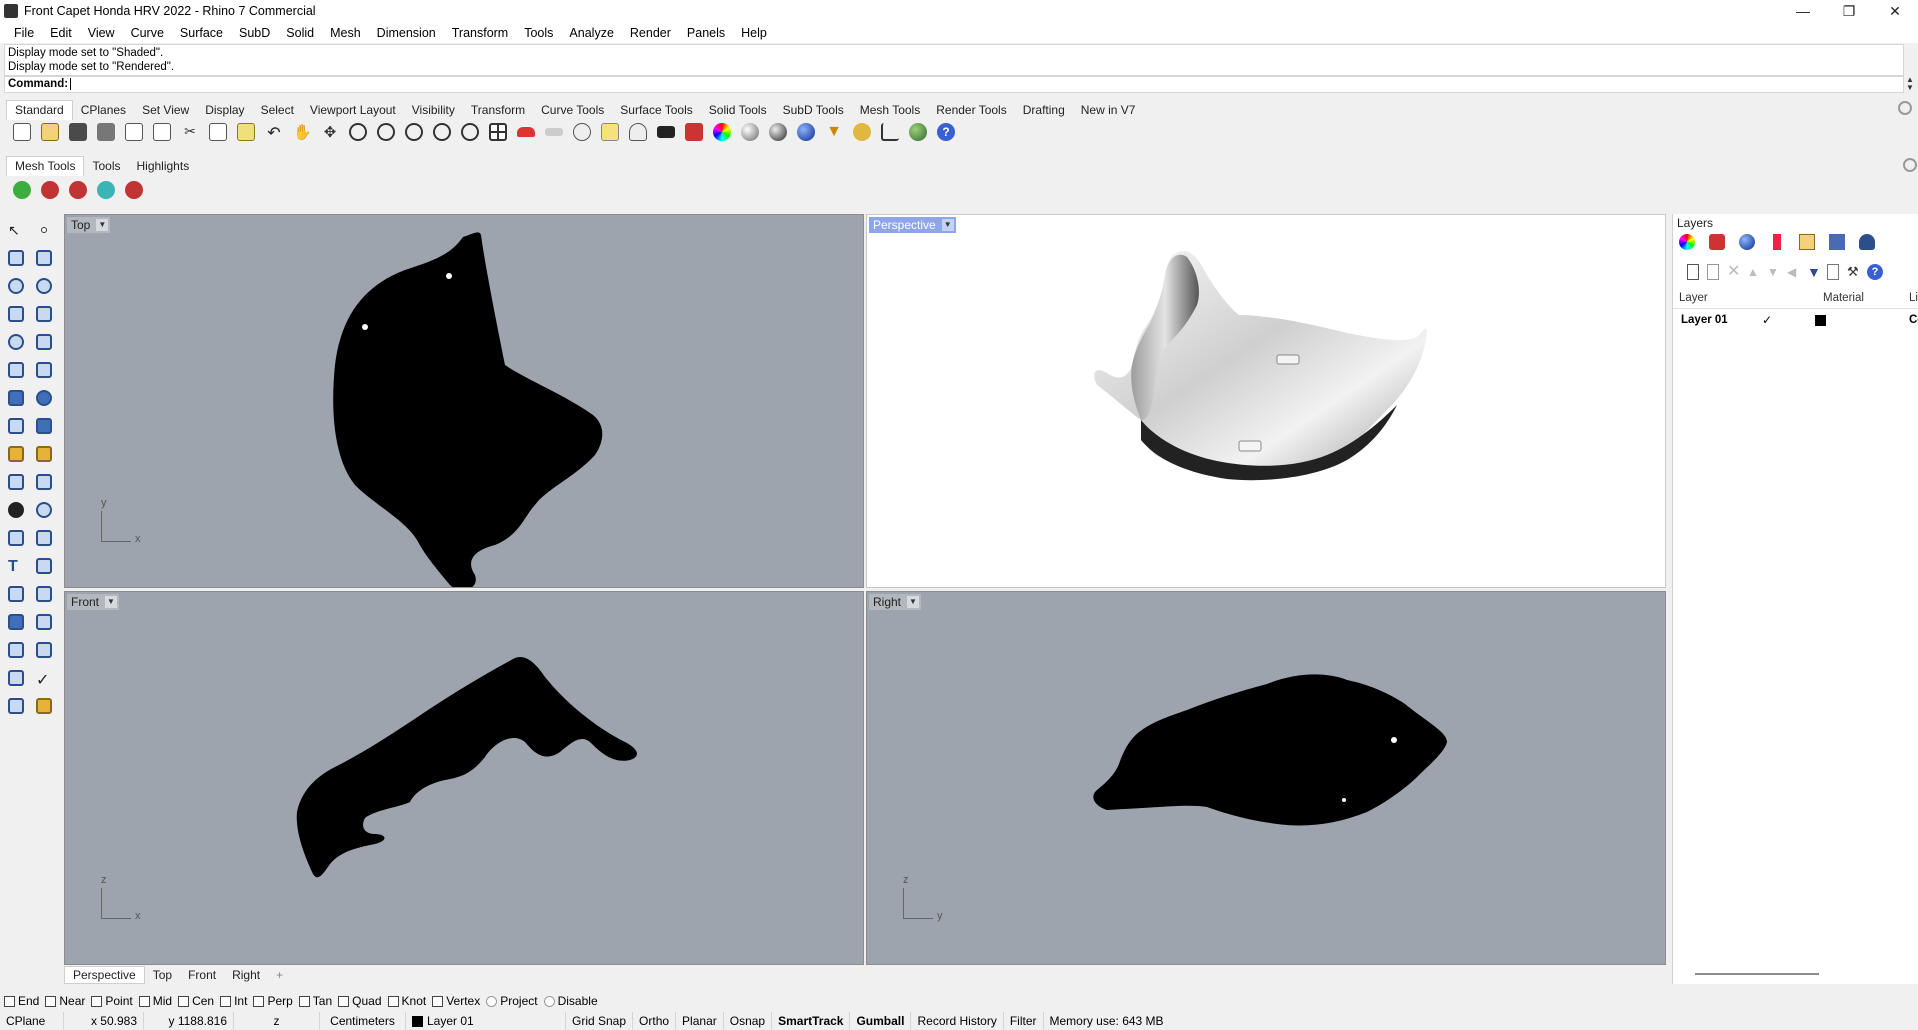 This screenshot has height=1030, width=1918. I want to click on menu-solid: Solid, so click(300, 33).